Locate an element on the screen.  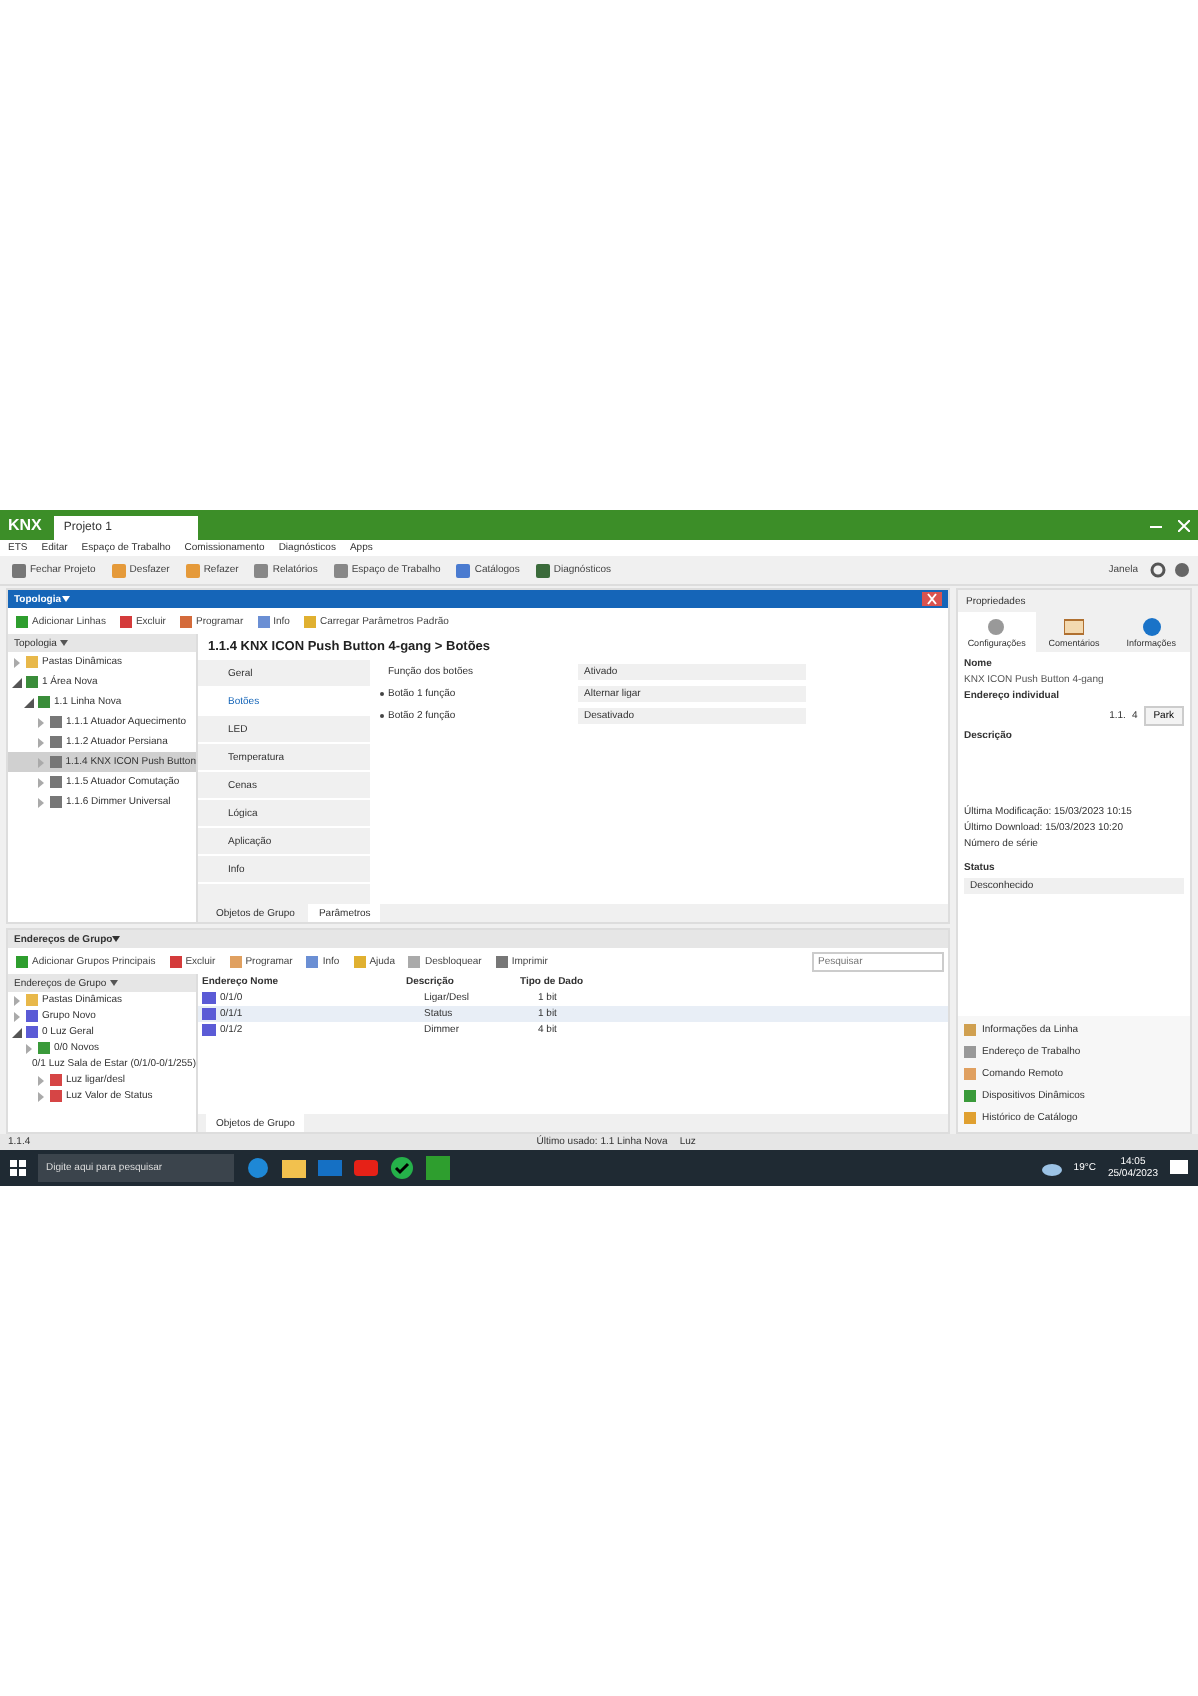
middle-icon is located at coordinates (44, 1048).